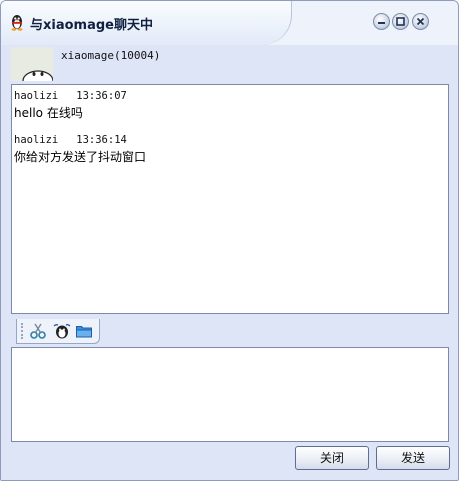  What do you see at coordinates (48, 113) in the screenshot?
I see `message-text: hello 在线吗` at bounding box center [48, 113].